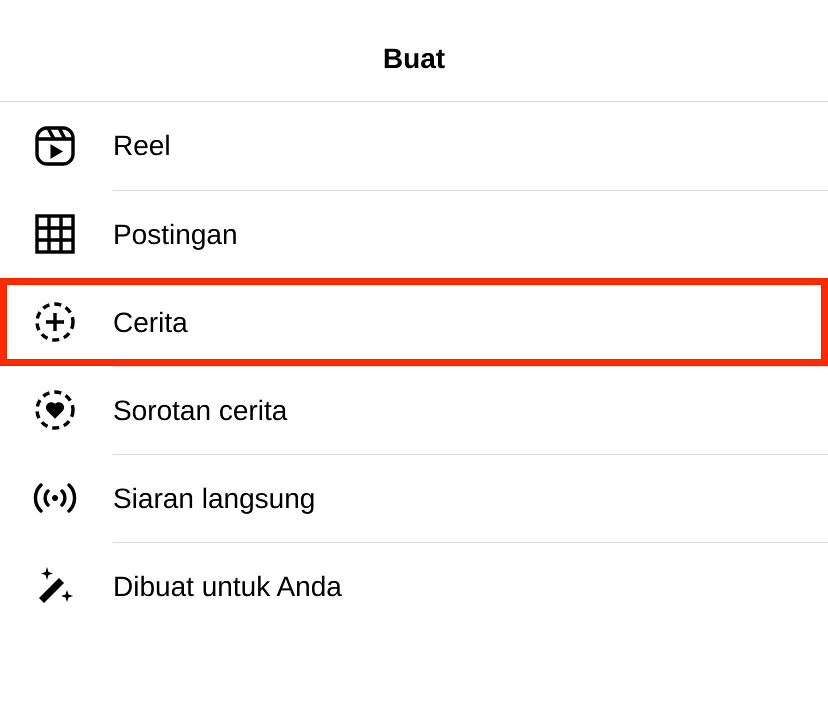  What do you see at coordinates (414, 322) in the screenshot?
I see `menu-item: Cerita` at bounding box center [414, 322].